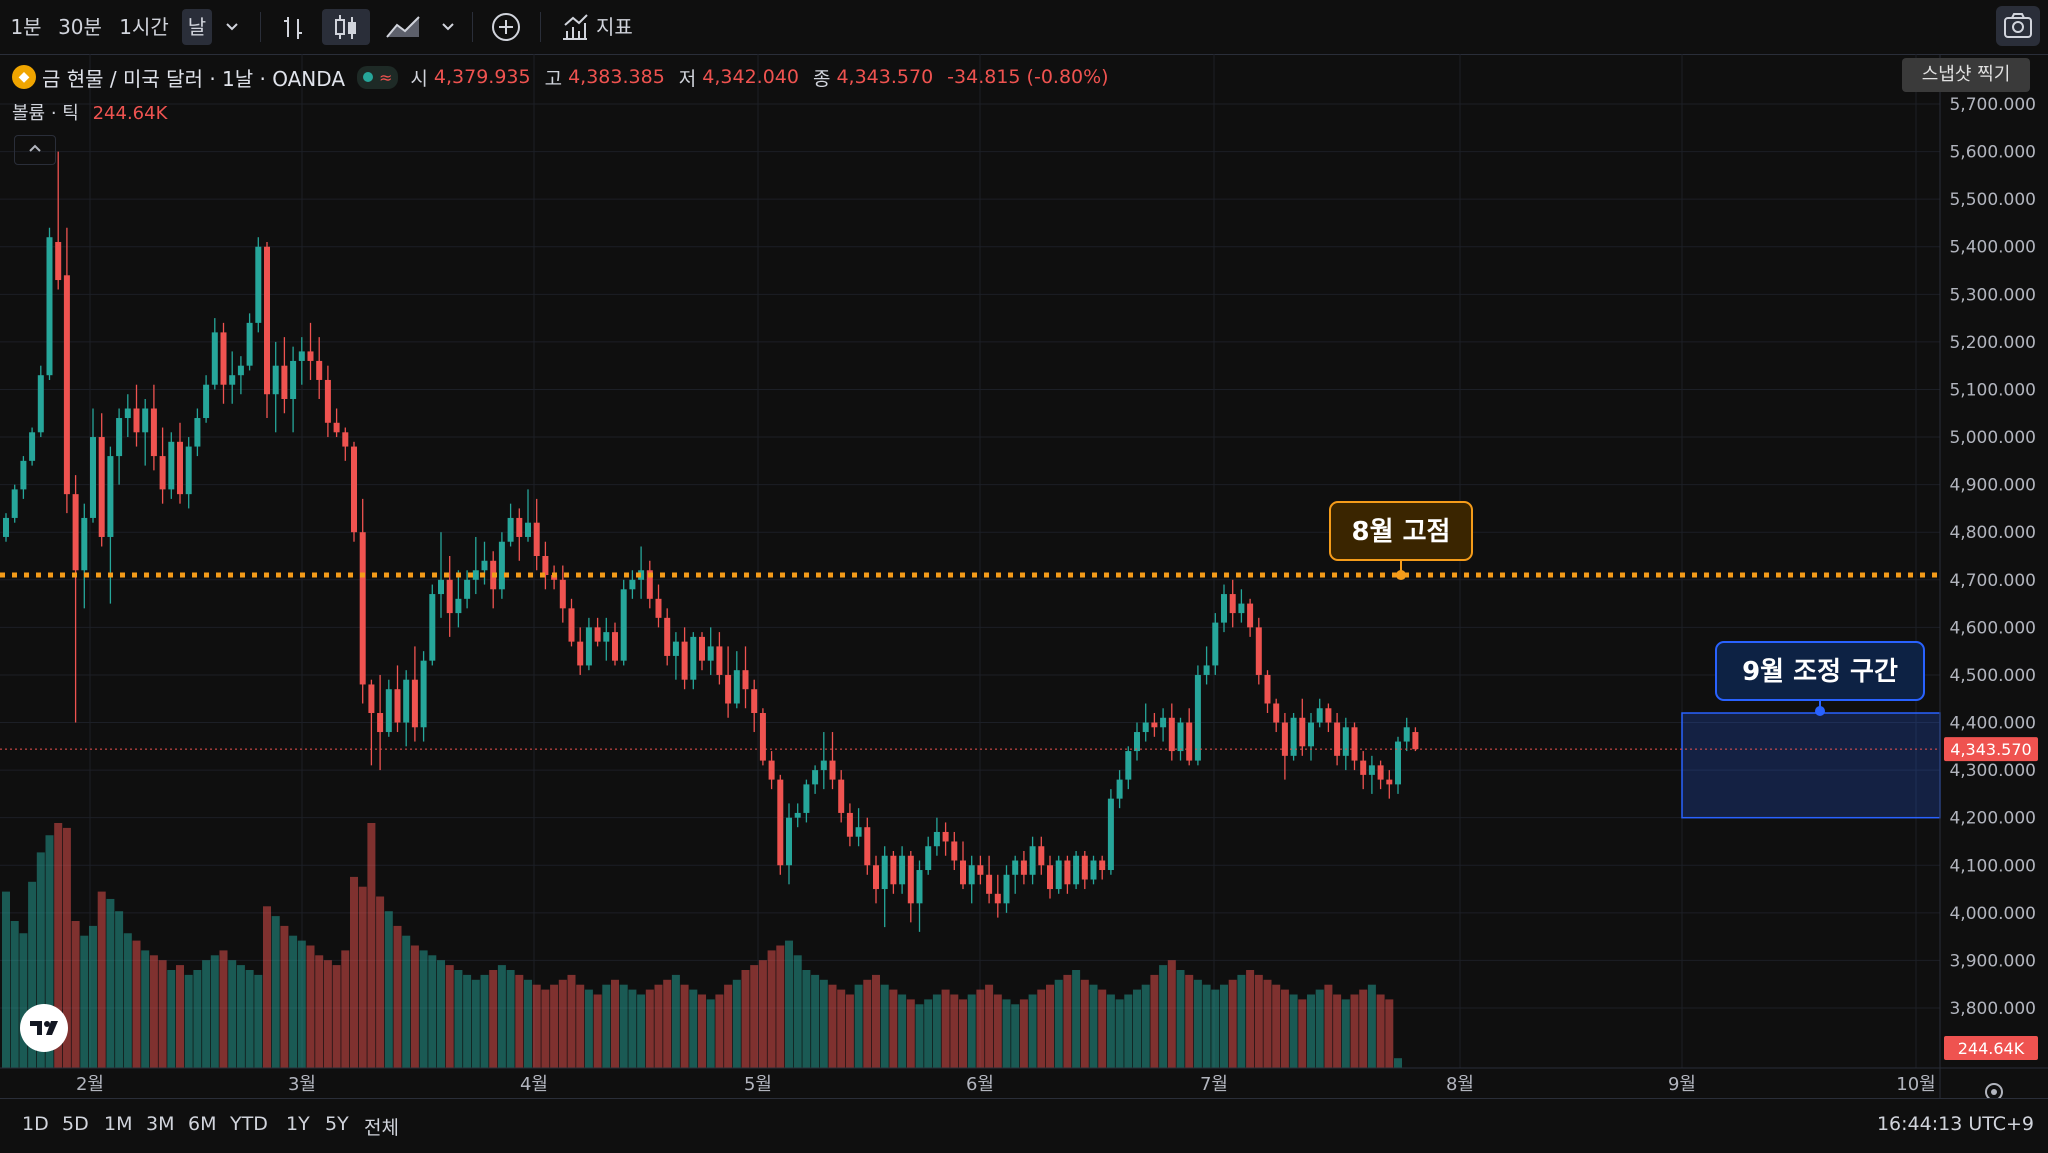  Describe the element at coordinates (35, 1124) in the screenshot. I see `range-1d: 1D` at that location.